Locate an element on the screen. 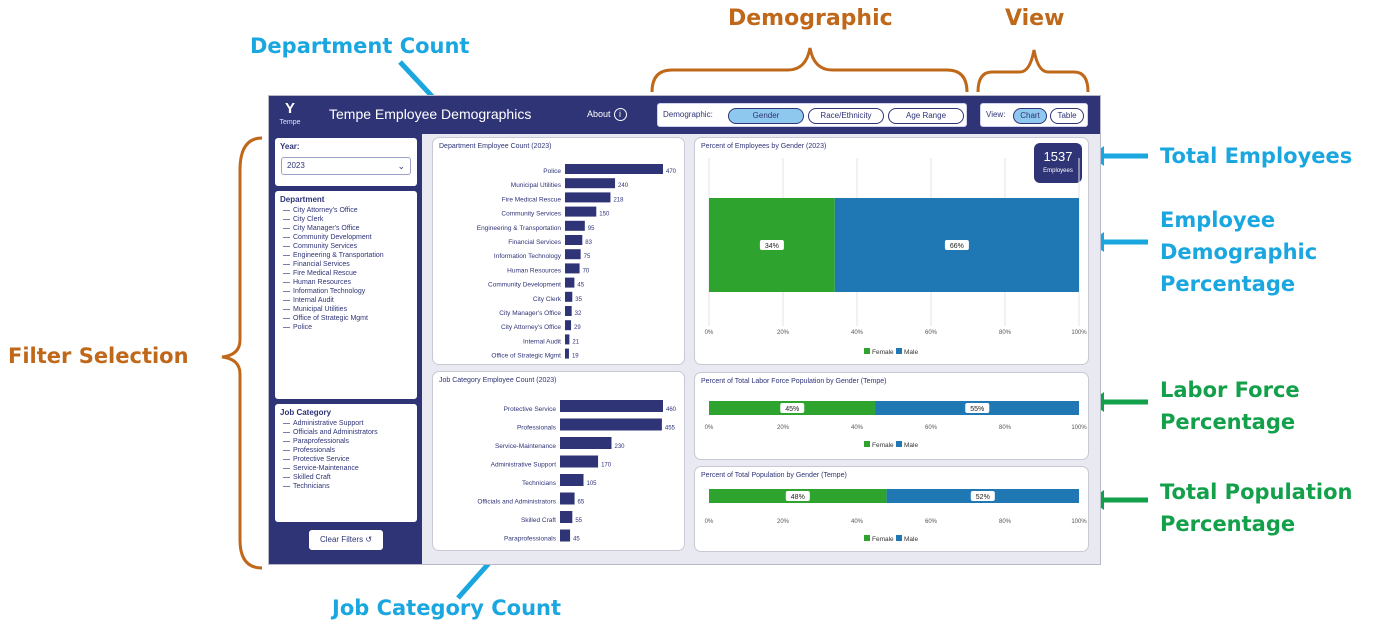  job-category-option: Professionals is located at coordinates (346, 450).